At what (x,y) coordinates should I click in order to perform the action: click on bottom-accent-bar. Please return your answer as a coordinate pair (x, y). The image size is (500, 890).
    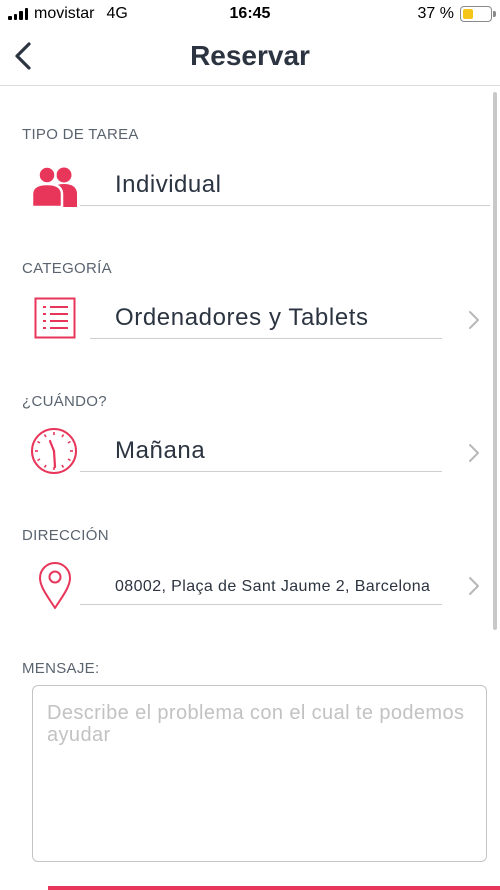
    Looking at the image, I should click on (274, 888).